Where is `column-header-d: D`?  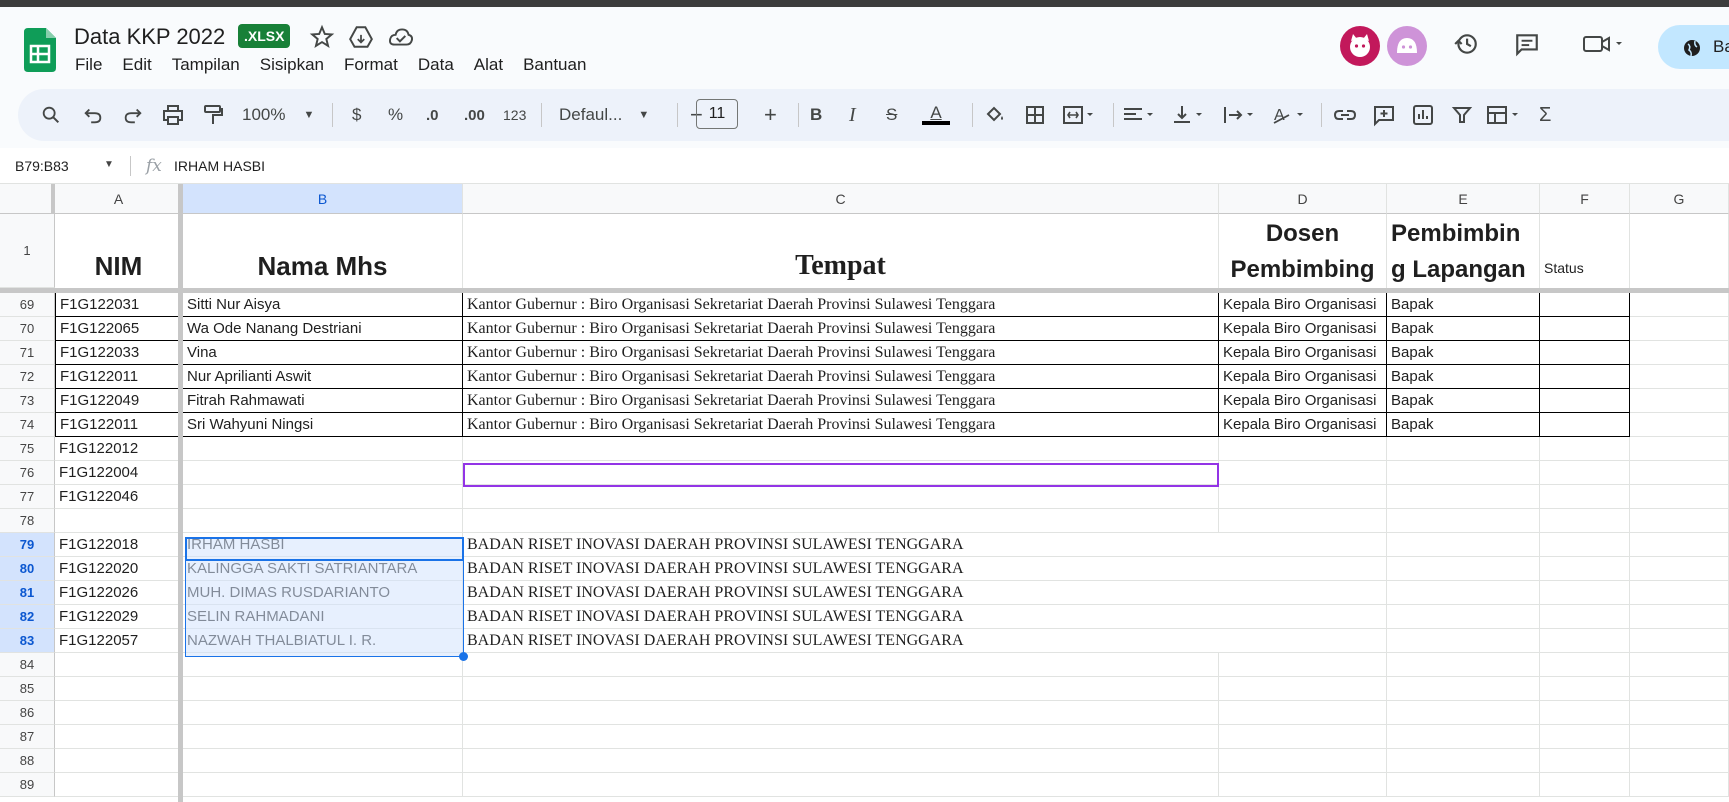 column-header-d: D is located at coordinates (1303, 199).